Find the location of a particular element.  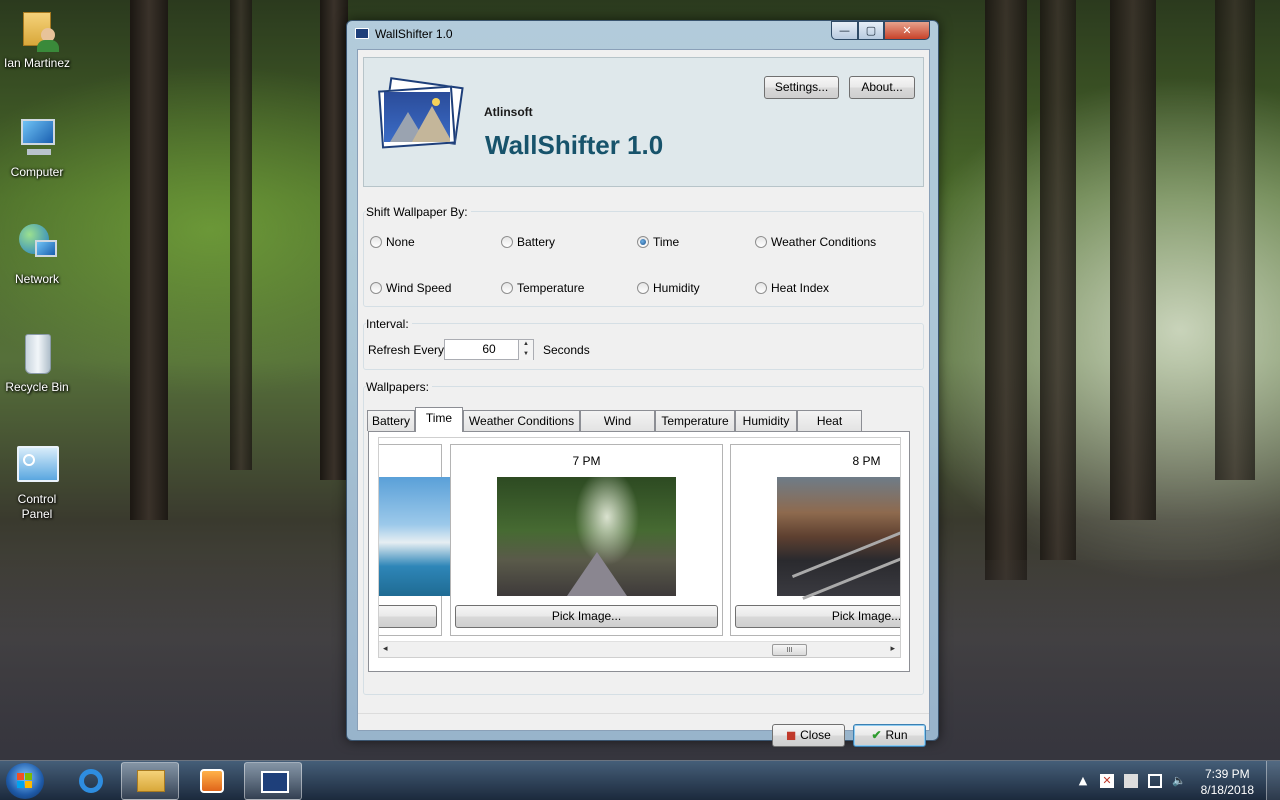

interval-group: Interval: Refresh Every 60 ▲ ▼ Seconds is located at coordinates (643, 343).